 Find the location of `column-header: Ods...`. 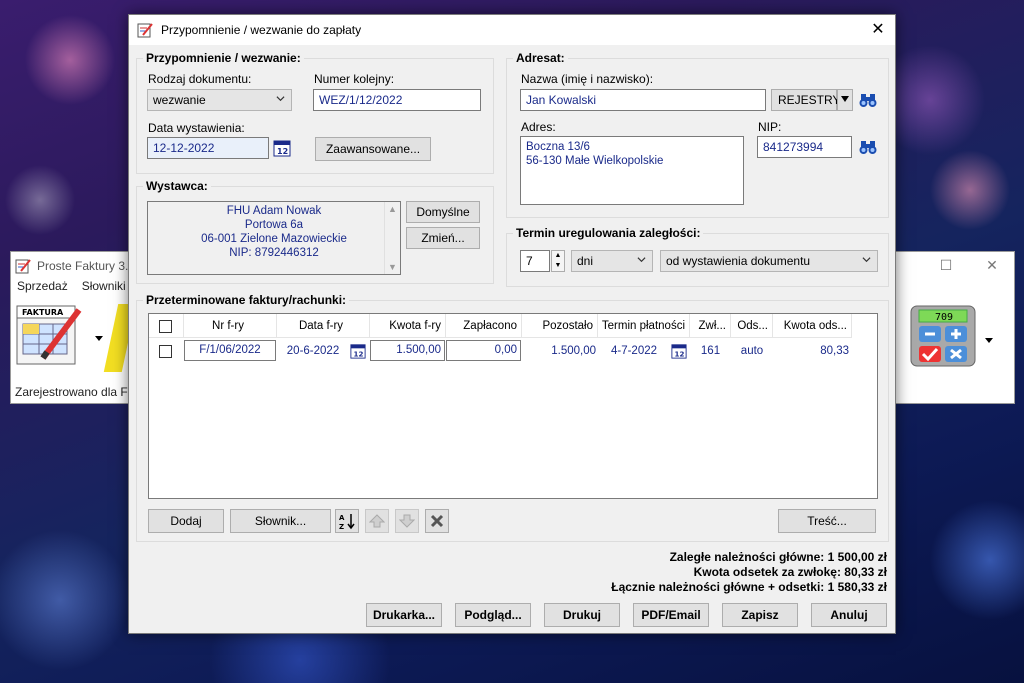

column-header: Ods... is located at coordinates (752, 326).